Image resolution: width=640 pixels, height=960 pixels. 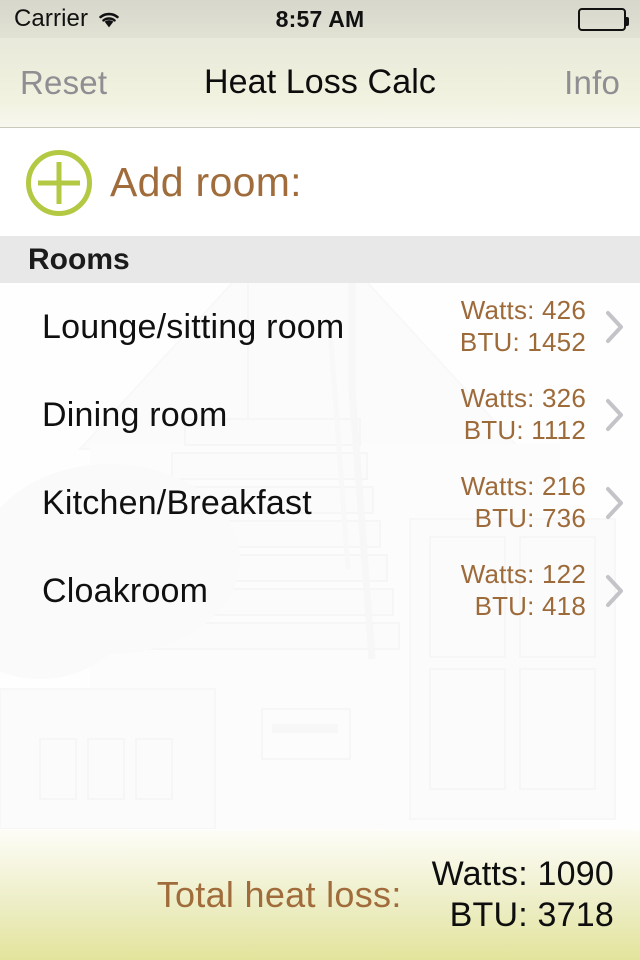 I want to click on total-heat-loss-bar: Total heat loss: Watts: 1090 BTU: 3718, so click(x=320, y=895).